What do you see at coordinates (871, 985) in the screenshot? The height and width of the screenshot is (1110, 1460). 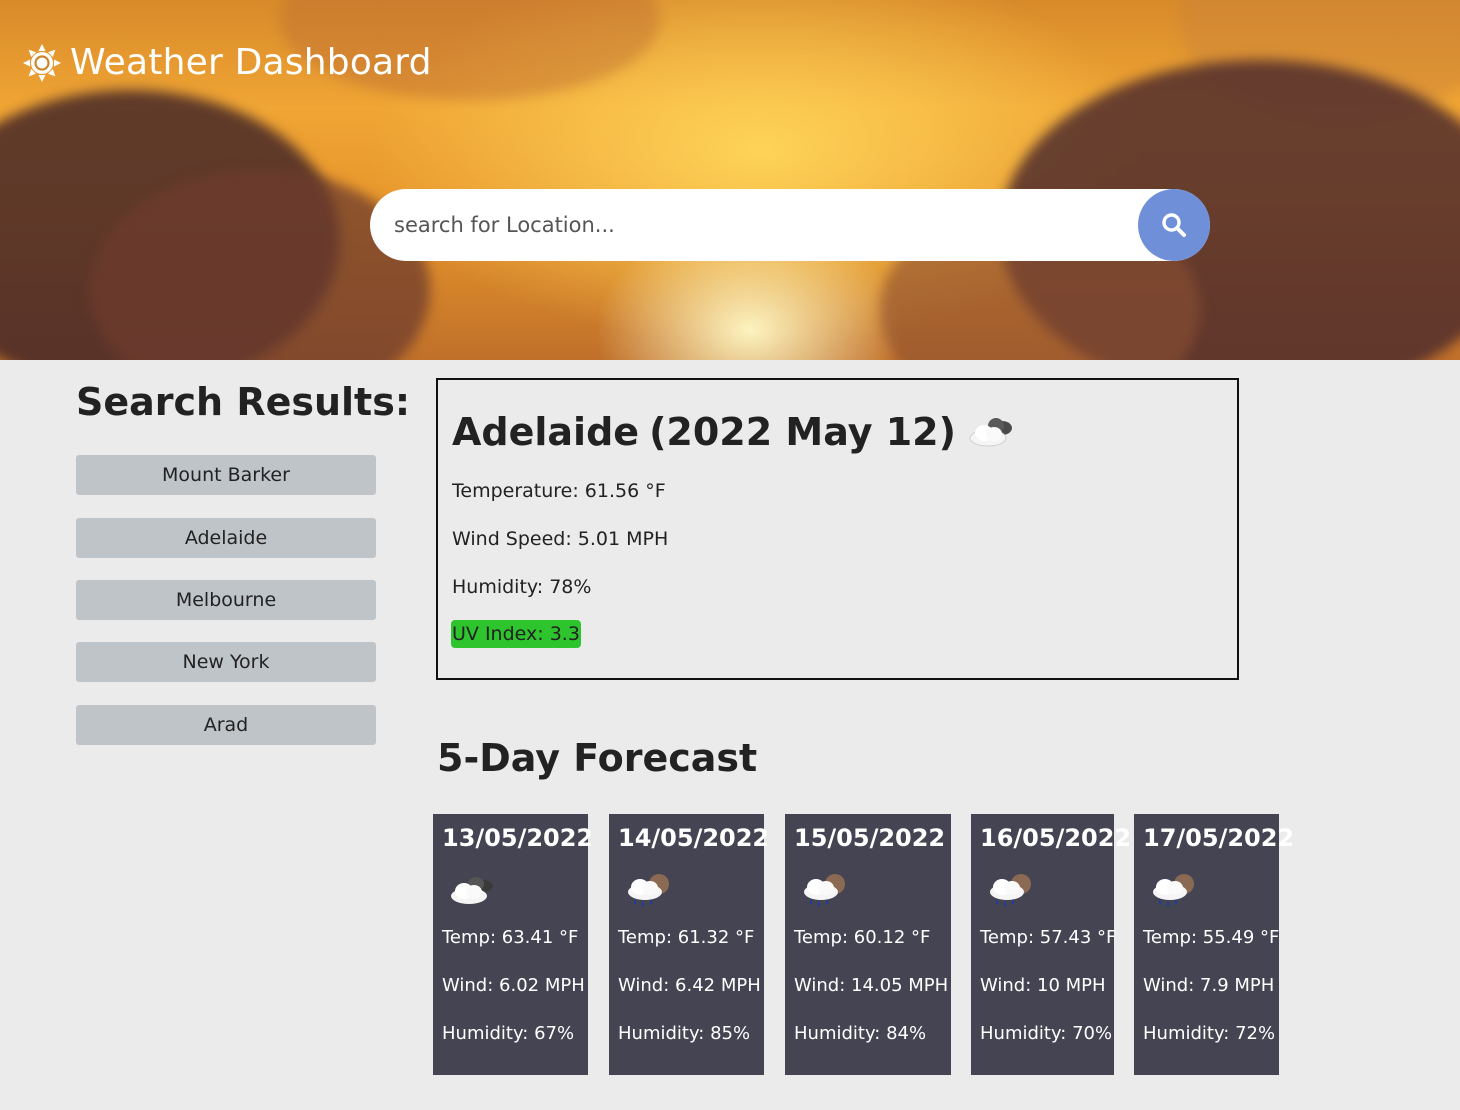 I see `forecast-wind: Wind: 14.05 MPH` at bounding box center [871, 985].